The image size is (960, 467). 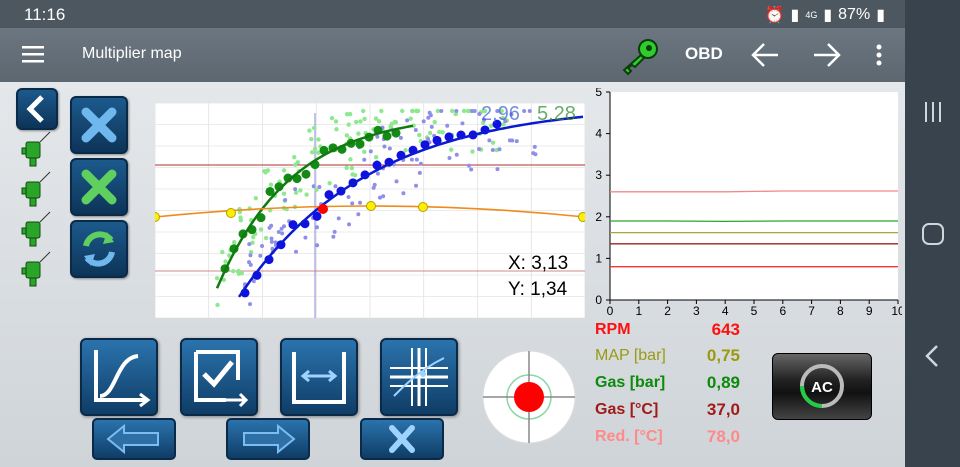 What do you see at coordinates (879, 55) in the screenshot?
I see `more-vert-icon` at bounding box center [879, 55].